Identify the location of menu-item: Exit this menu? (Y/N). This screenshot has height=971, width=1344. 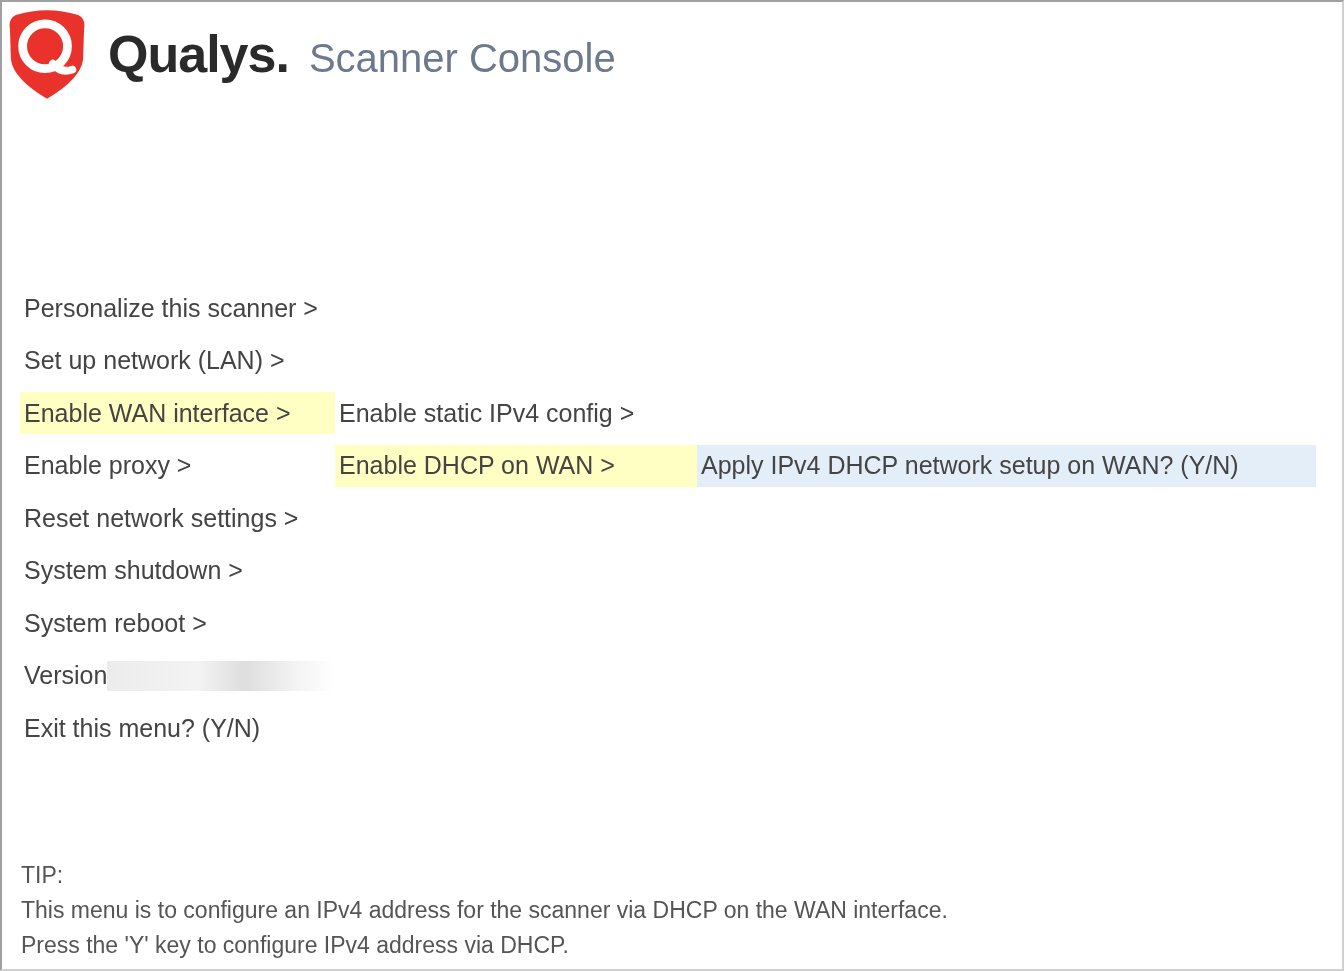
(177, 728).